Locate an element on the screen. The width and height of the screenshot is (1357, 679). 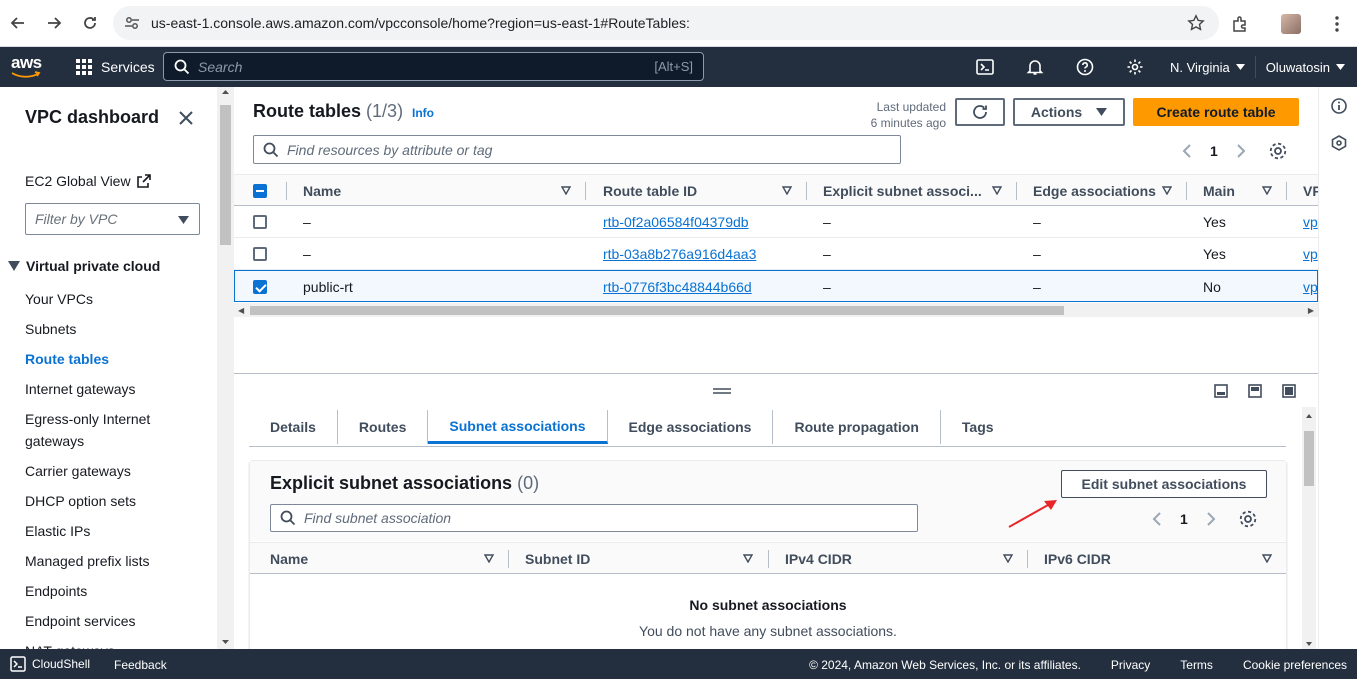
sidebar-scroll-thumb is located at coordinates (225, 175).